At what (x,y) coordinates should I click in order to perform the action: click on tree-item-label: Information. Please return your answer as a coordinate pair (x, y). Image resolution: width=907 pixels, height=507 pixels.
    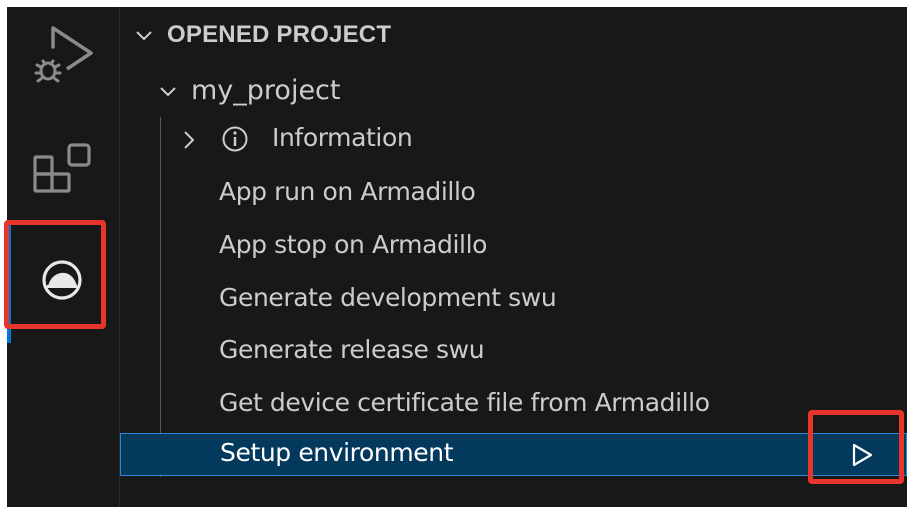
    Looking at the image, I should click on (342, 137).